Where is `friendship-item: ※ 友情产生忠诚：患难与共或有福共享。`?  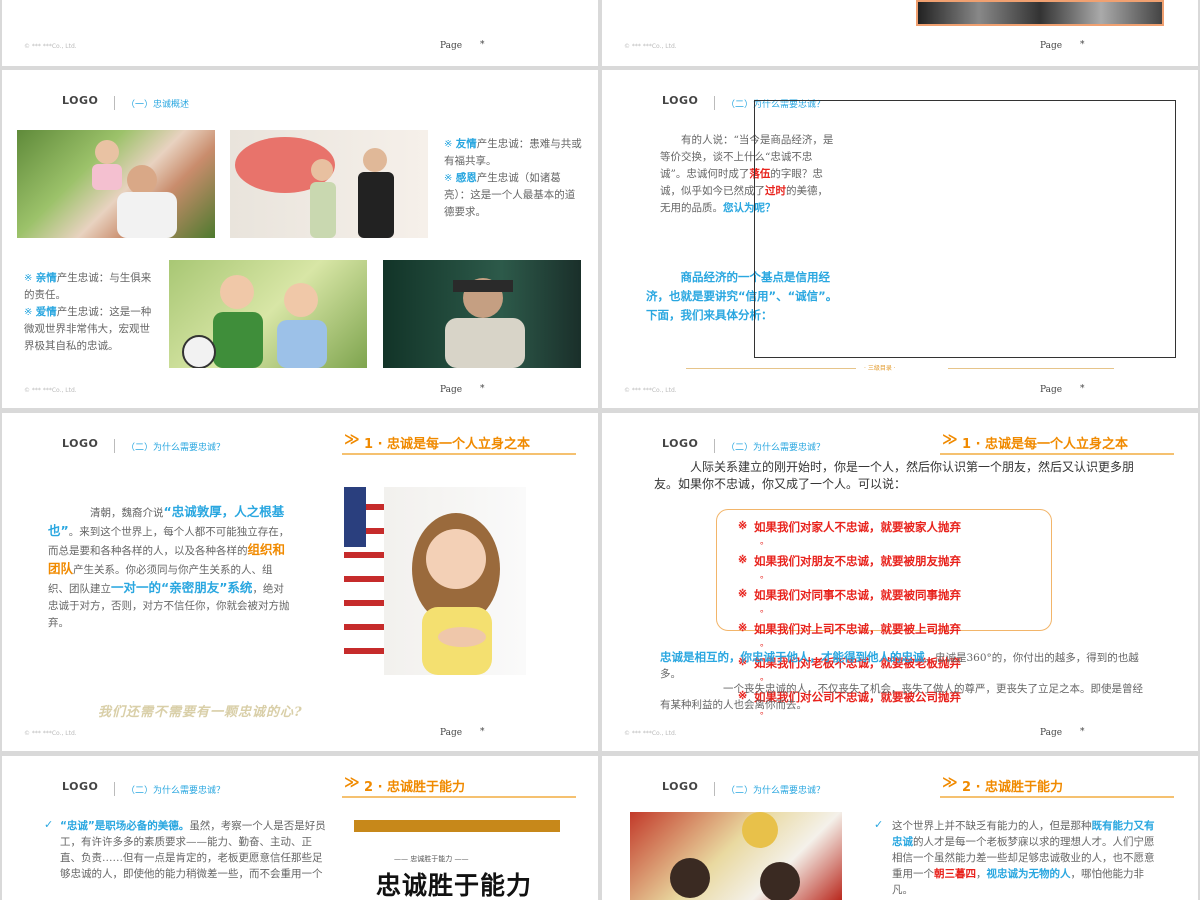 friendship-item: ※ 友情产生忠诚：患难与共或有福共享。 is located at coordinates (513, 152).